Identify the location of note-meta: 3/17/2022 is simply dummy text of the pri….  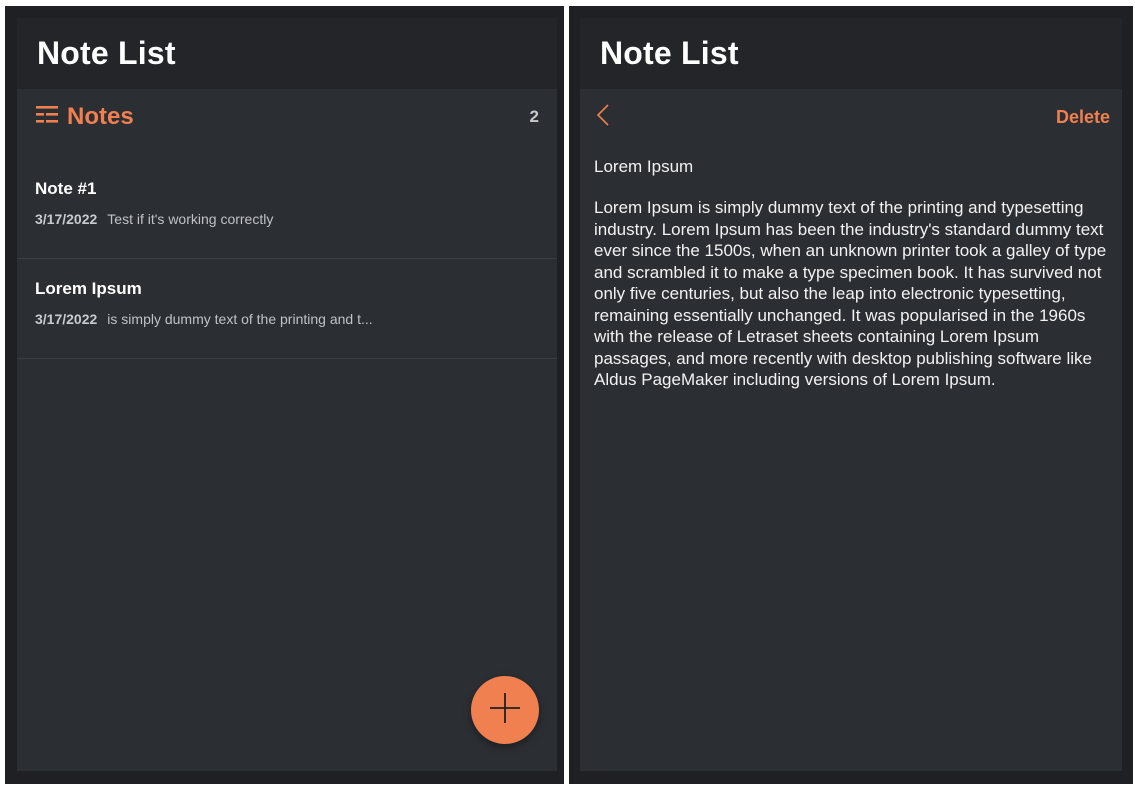
(287, 319).